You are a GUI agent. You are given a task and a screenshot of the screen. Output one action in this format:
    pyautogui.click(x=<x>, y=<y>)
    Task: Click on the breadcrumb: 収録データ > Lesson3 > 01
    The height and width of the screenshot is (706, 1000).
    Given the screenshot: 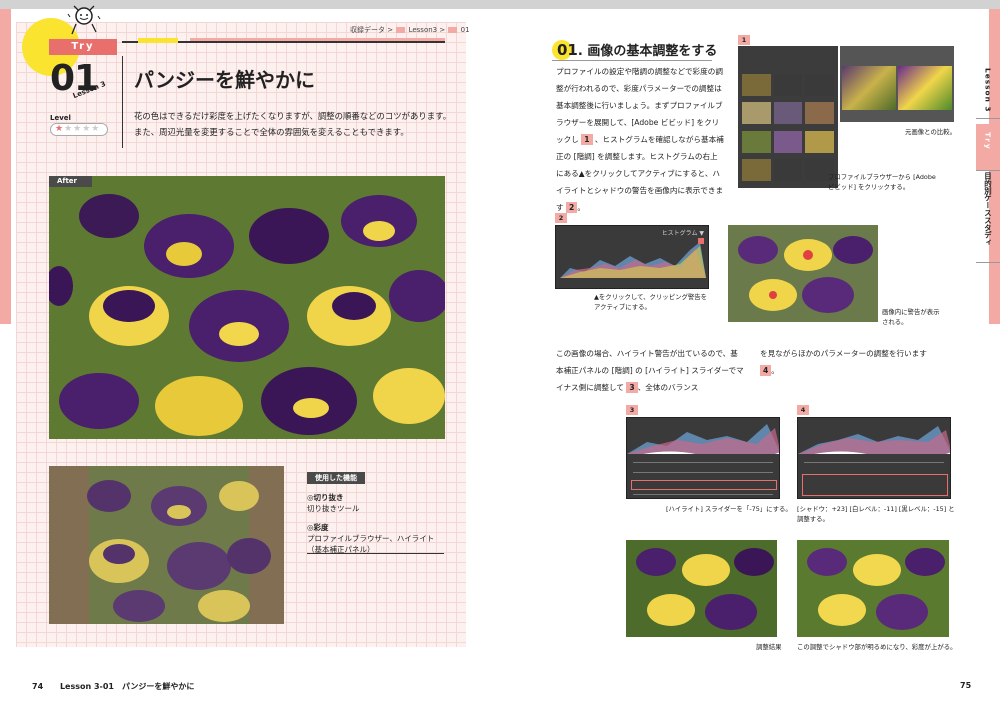 What is the action you would take?
    pyautogui.click(x=410, y=30)
    